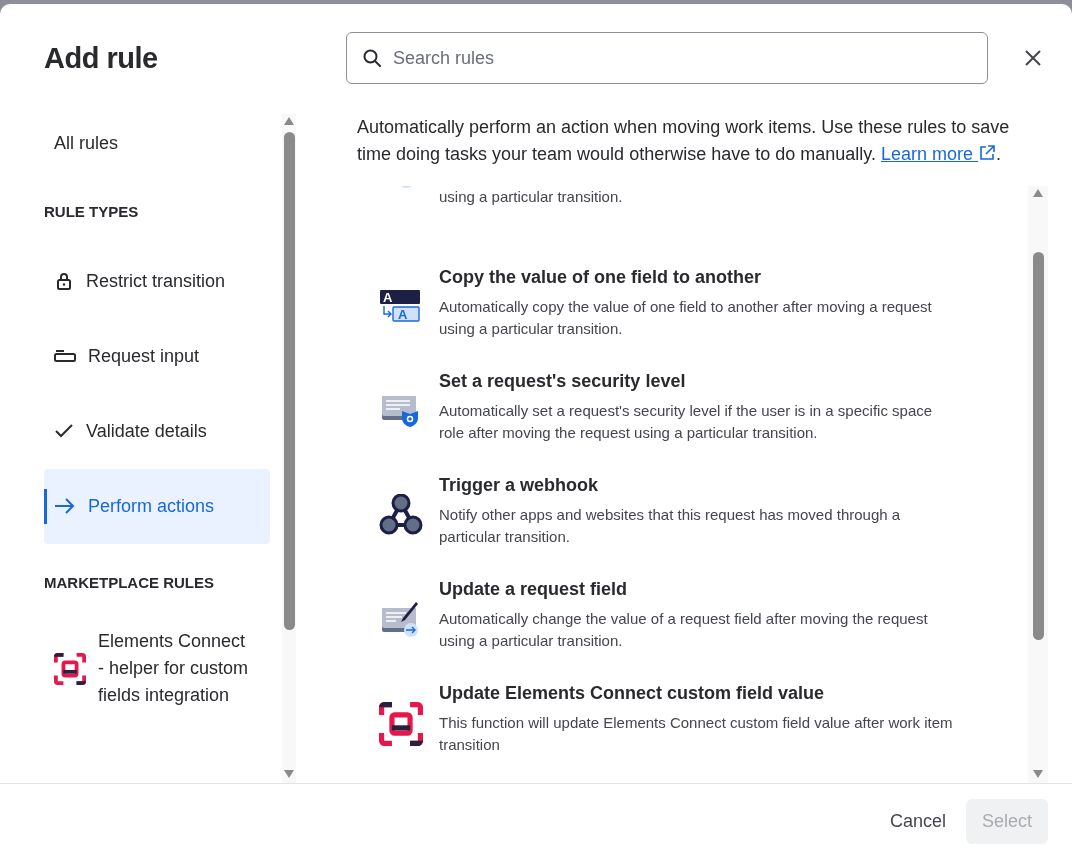  Describe the element at coordinates (157, 431) in the screenshot. I see `sidebar-item: Validate details` at that location.